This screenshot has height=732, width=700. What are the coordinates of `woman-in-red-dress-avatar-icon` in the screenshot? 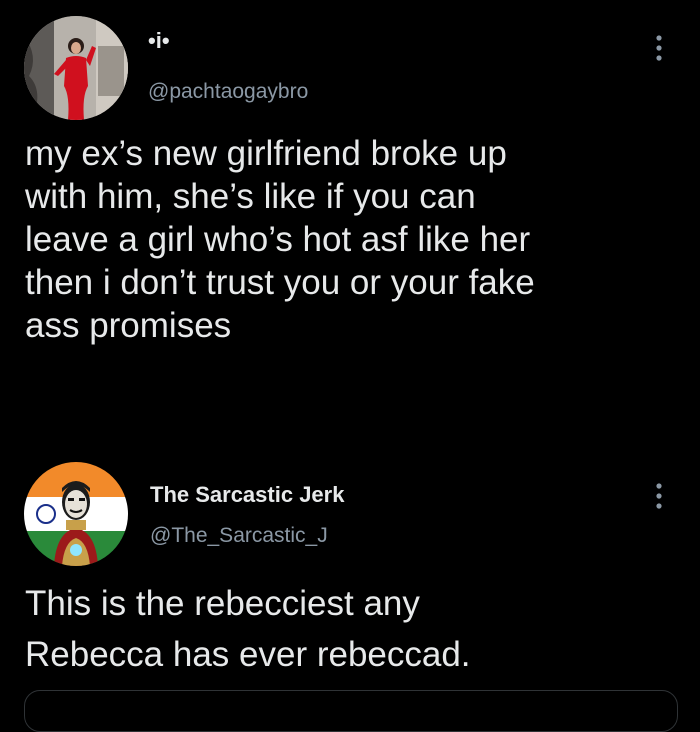 It's located at (76, 68).